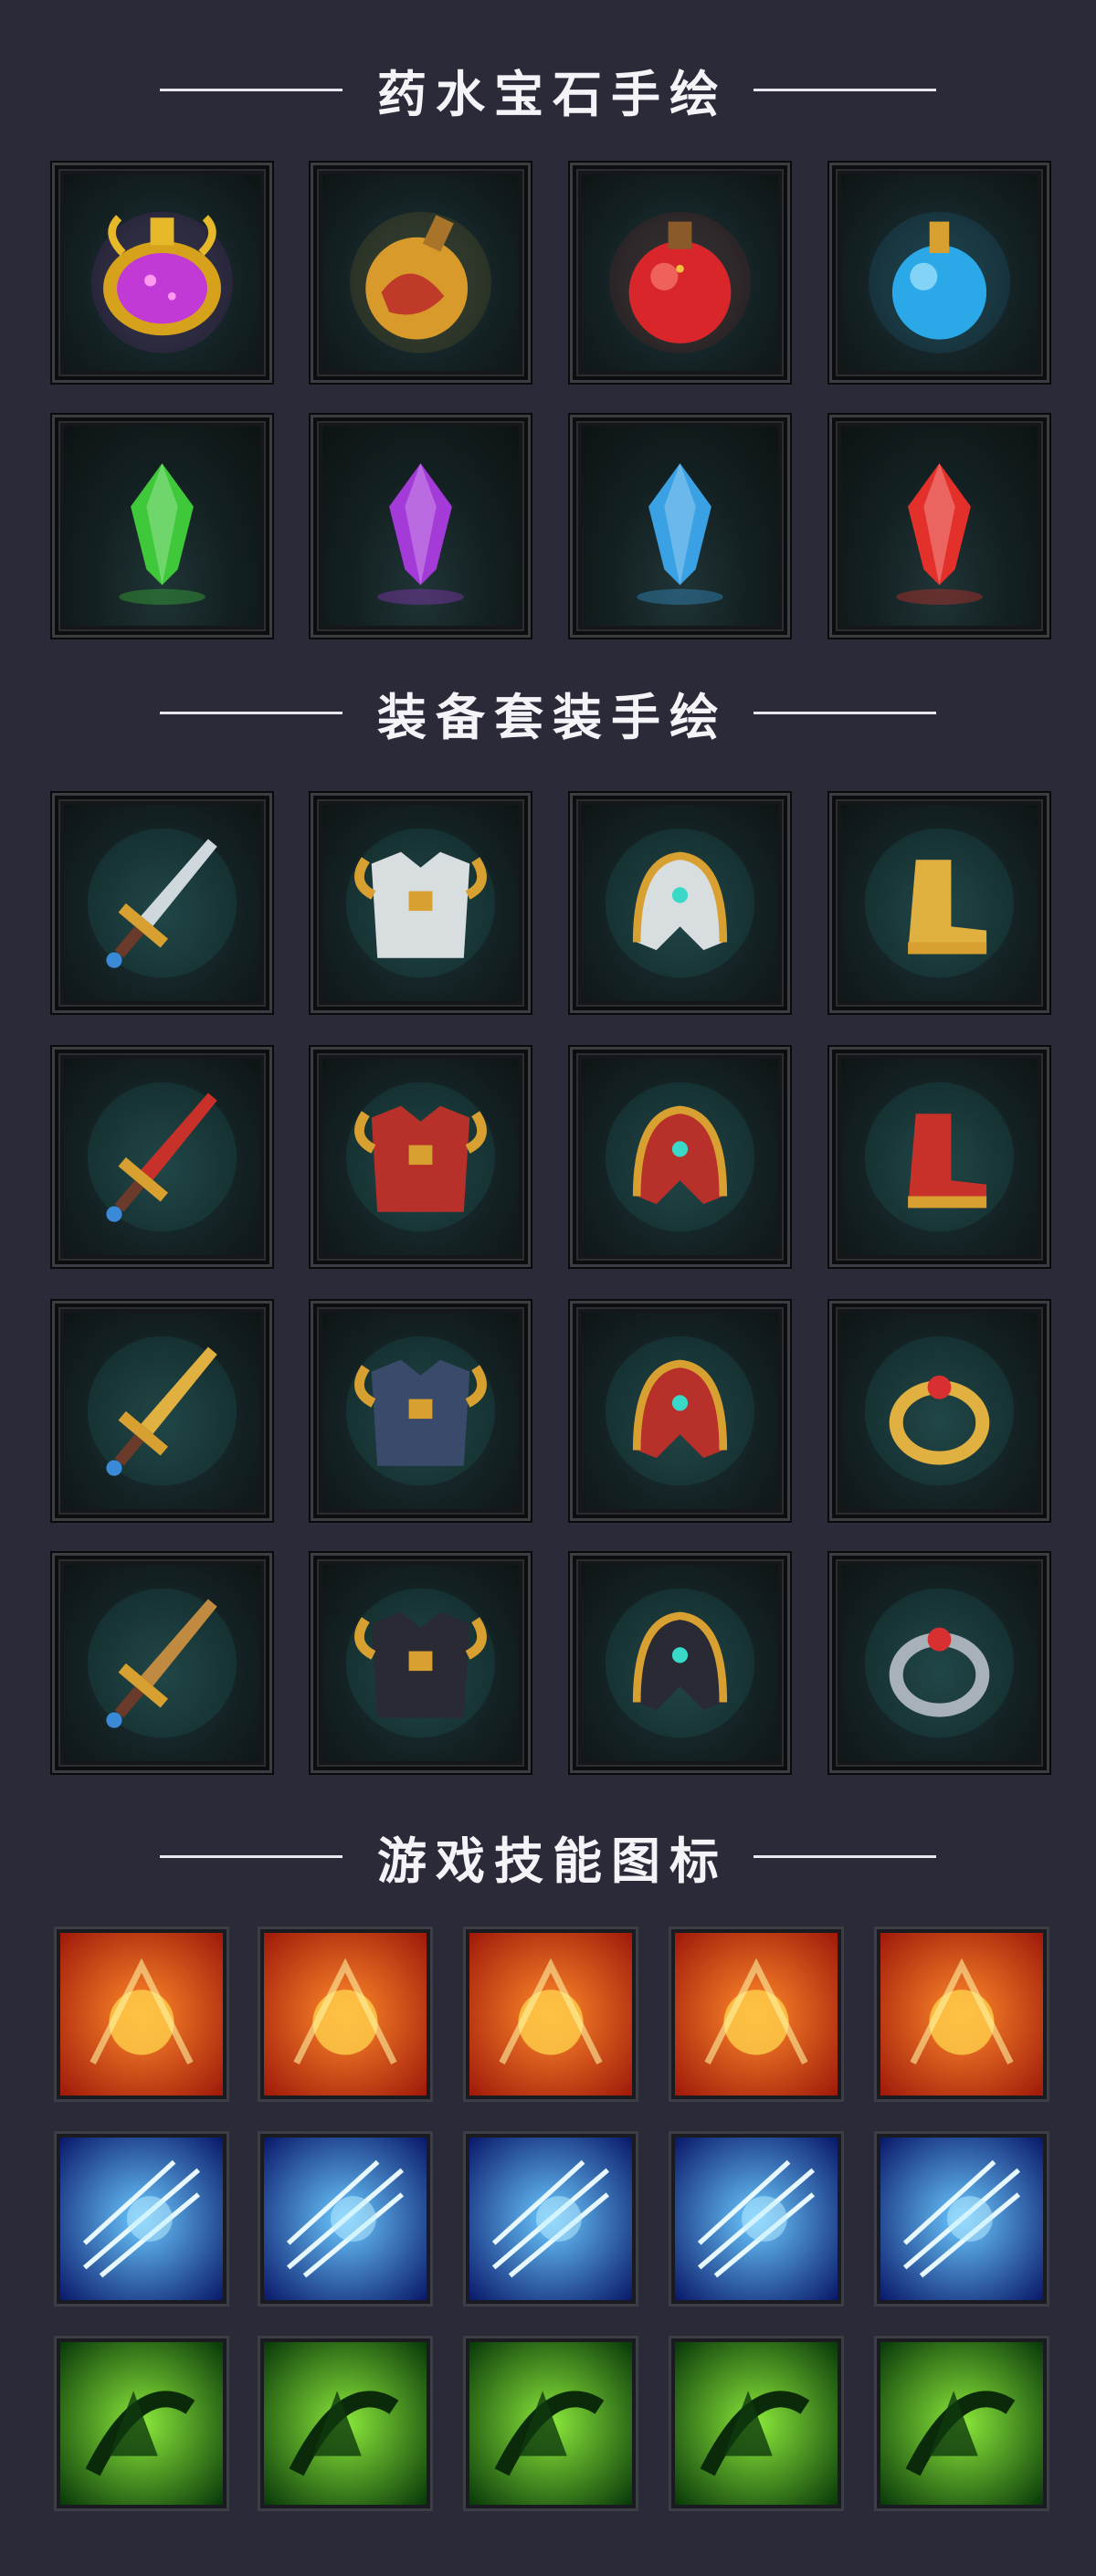 This screenshot has width=1096, height=2576. Describe the element at coordinates (345, 2219) in the screenshot. I see `ice-vortex-icon` at that location.